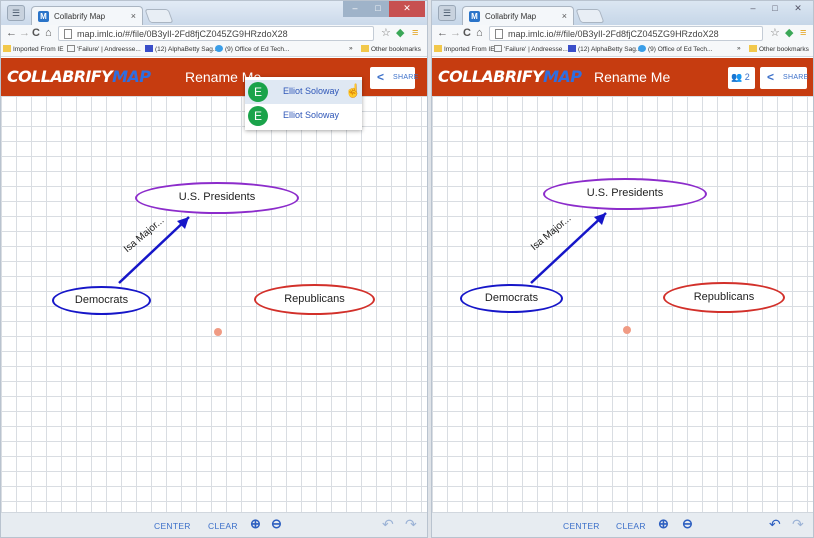 This screenshot has width=814, height=538. I want to click on collaborator-name: Elliot Soloway, so click(311, 115).